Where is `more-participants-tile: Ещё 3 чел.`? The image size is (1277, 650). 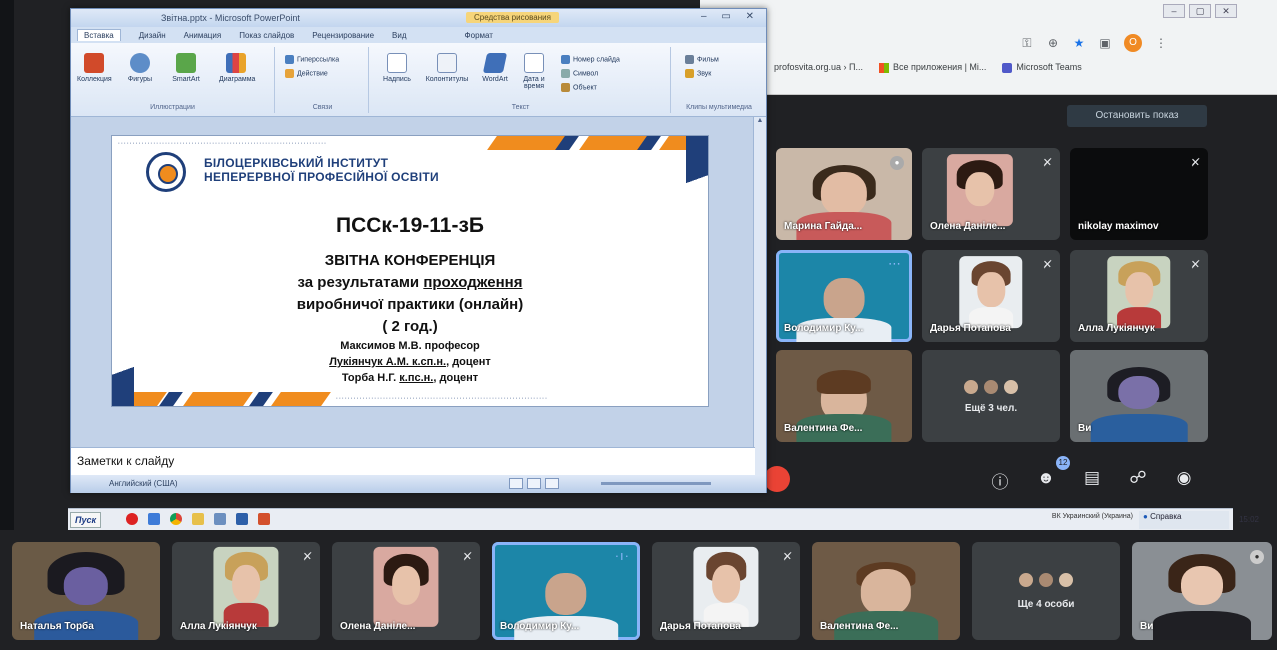 more-participants-tile: Ещё 3 чел. is located at coordinates (991, 396).